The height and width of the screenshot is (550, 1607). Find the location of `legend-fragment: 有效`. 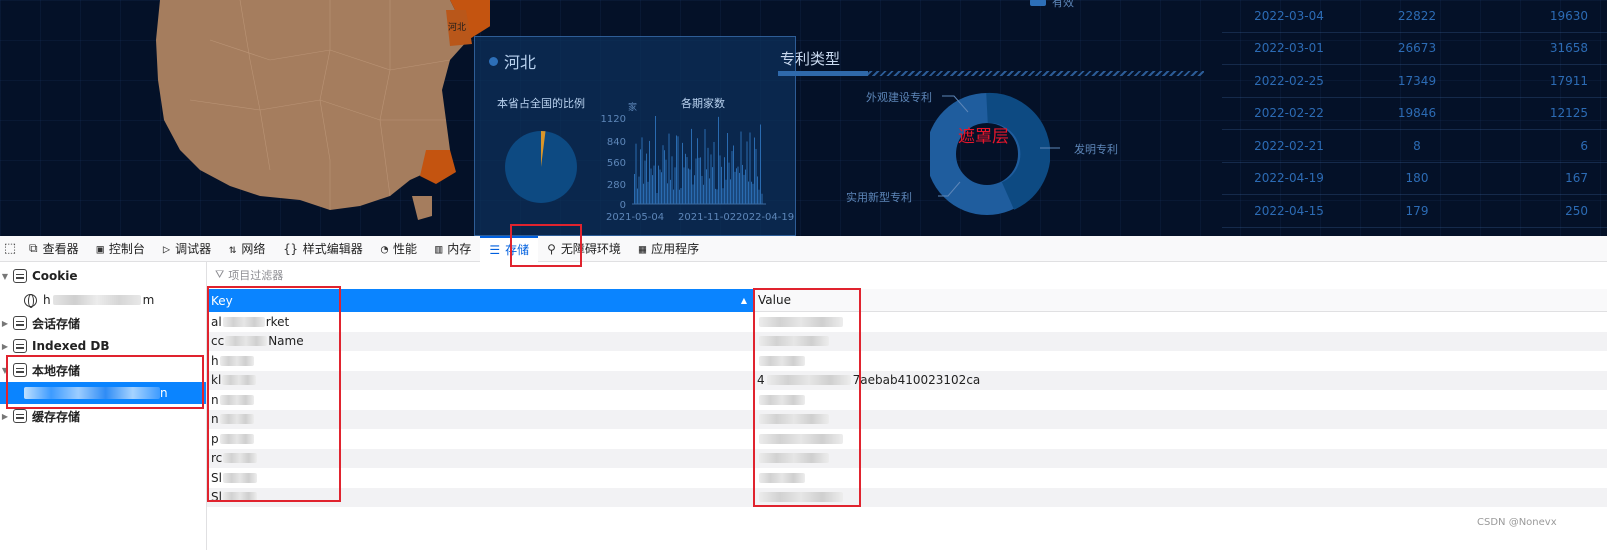

legend-fragment: 有效 is located at coordinates (1052, 5).